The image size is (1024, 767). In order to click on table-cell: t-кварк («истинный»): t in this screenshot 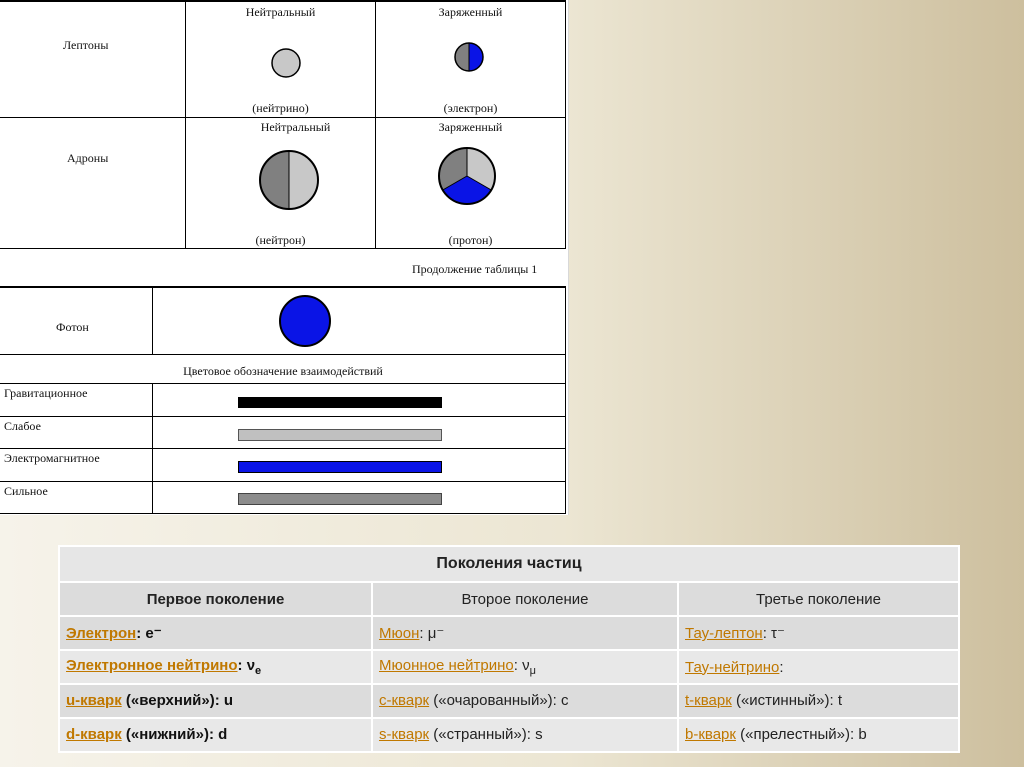, I will do `click(818, 701)`.